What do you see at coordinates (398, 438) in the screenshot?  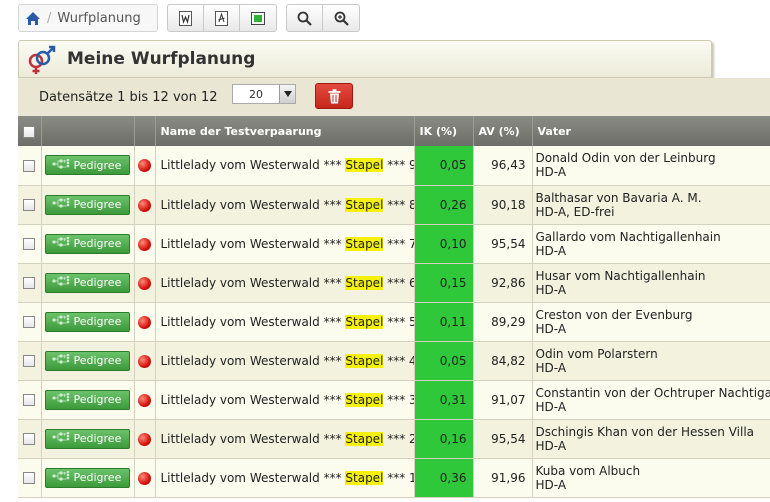 I see `mating-name-suffix: *** 2` at bounding box center [398, 438].